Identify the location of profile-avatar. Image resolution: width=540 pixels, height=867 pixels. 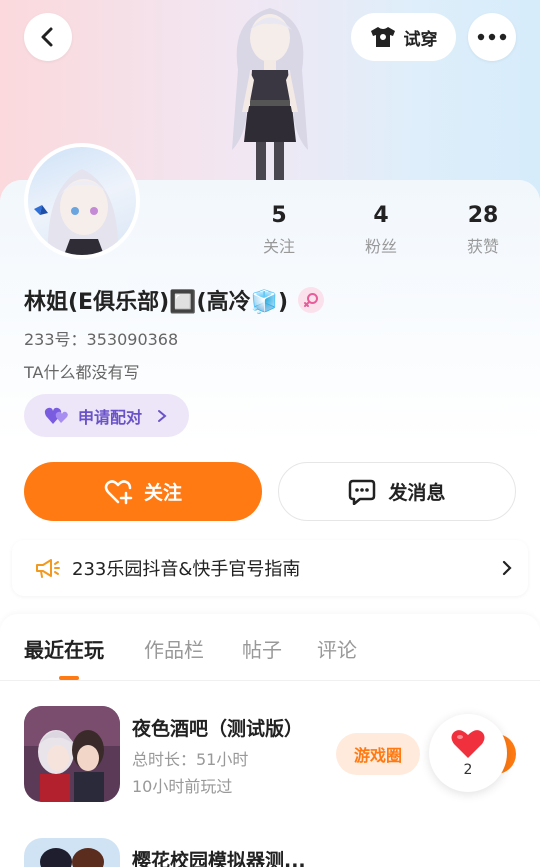
(82, 201).